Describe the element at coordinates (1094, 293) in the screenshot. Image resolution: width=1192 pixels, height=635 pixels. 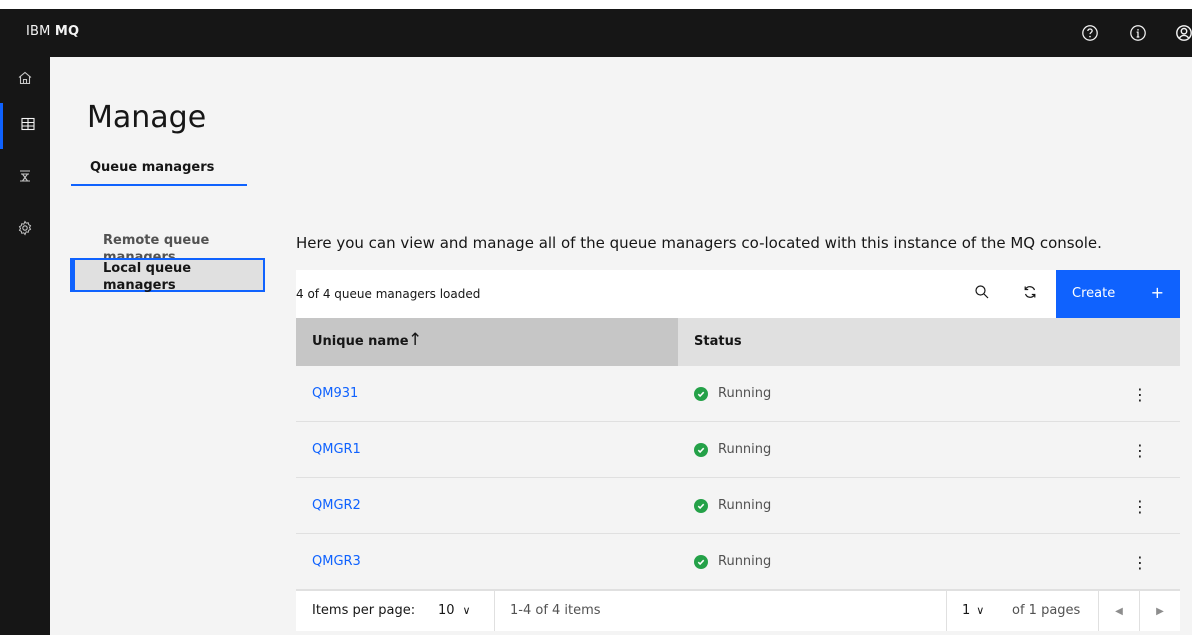
I see `create-label: Create` at that location.